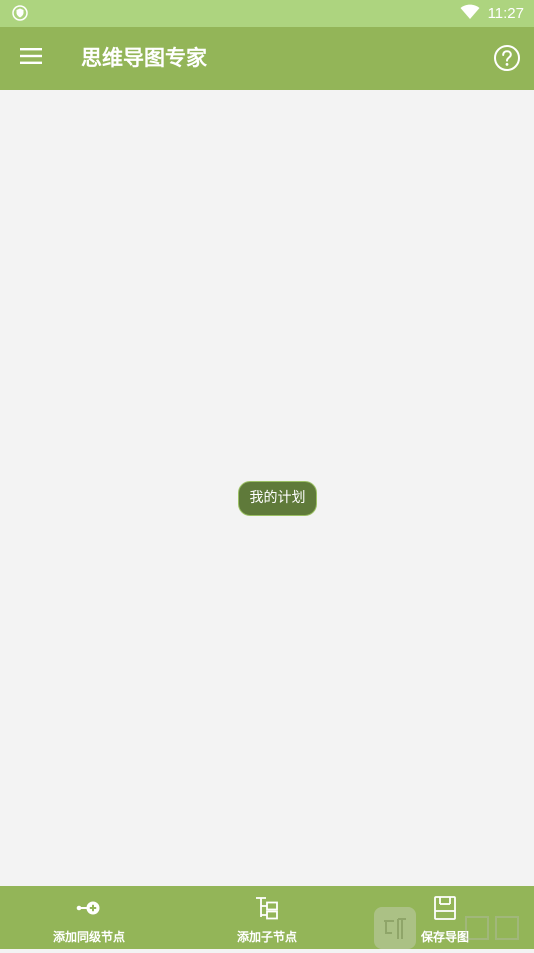 The width and height of the screenshot is (534, 953). Describe the element at coordinates (144, 58) in the screenshot. I see `page-title: 思维导图专家` at that location.